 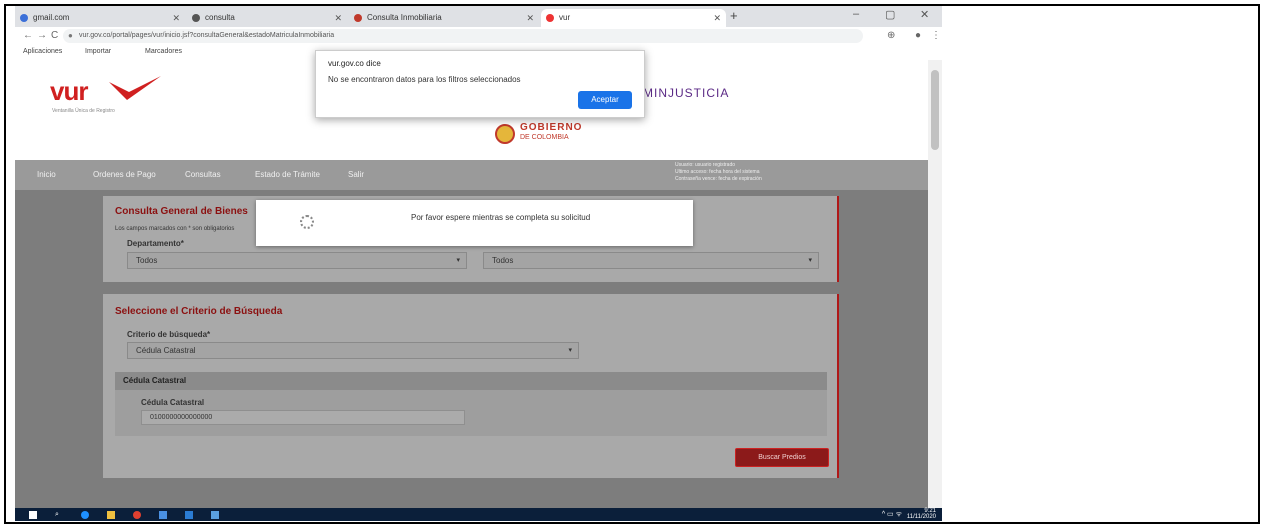 What do you see at coordinates (354, 63) in the screenshot?
I see `alert-title: vur.gov.co dice` at bounding box center [354, 63].